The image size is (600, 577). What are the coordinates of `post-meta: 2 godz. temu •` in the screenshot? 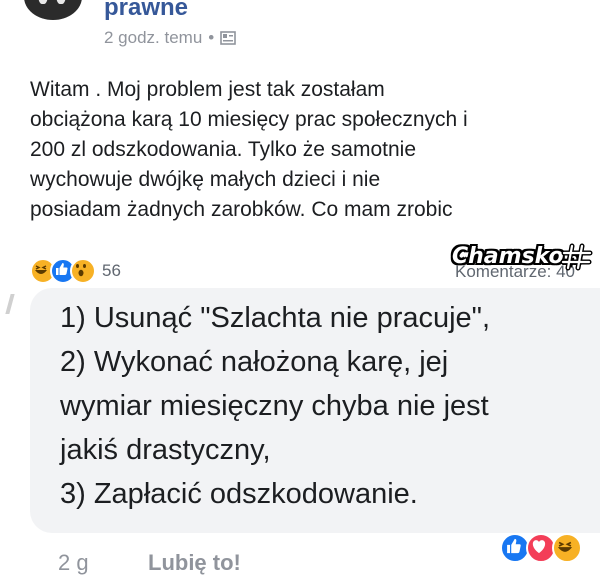 It's located at (170, 38).